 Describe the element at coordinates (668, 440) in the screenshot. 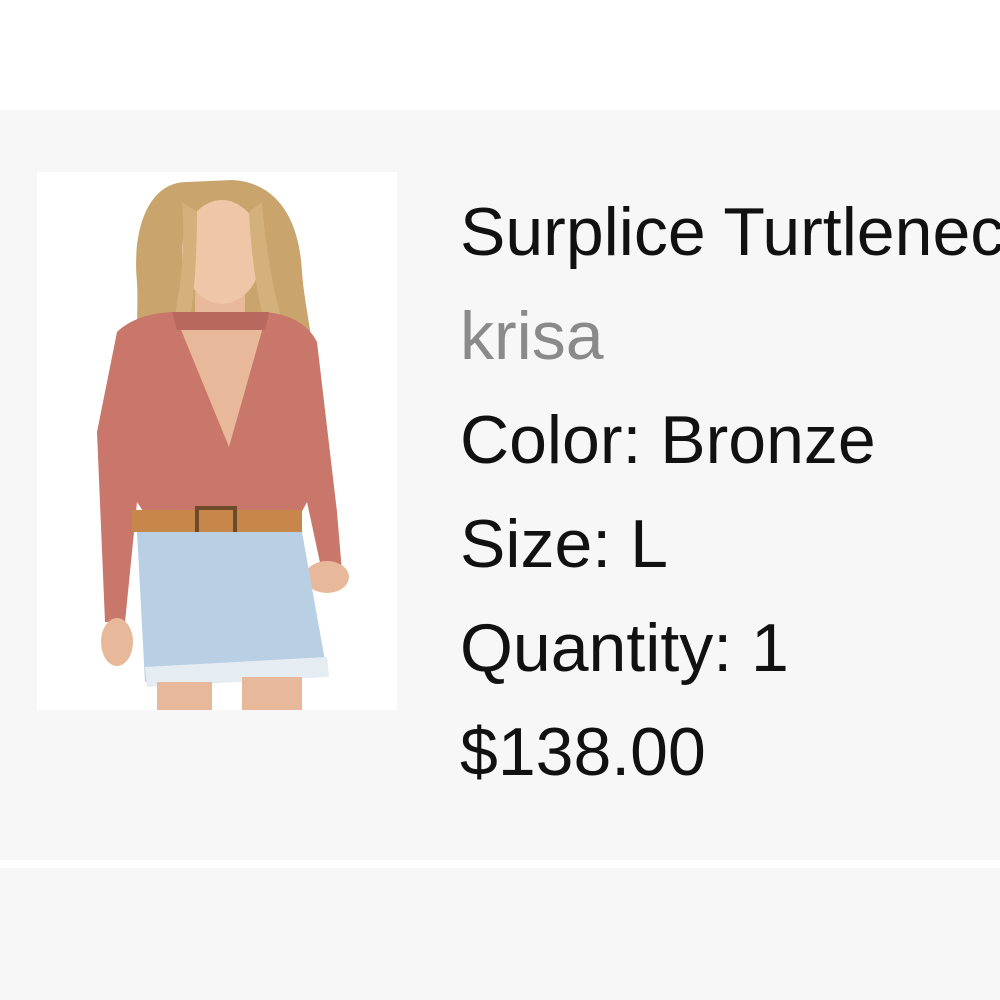

I see `product-color: Color: Bronze` at that location.